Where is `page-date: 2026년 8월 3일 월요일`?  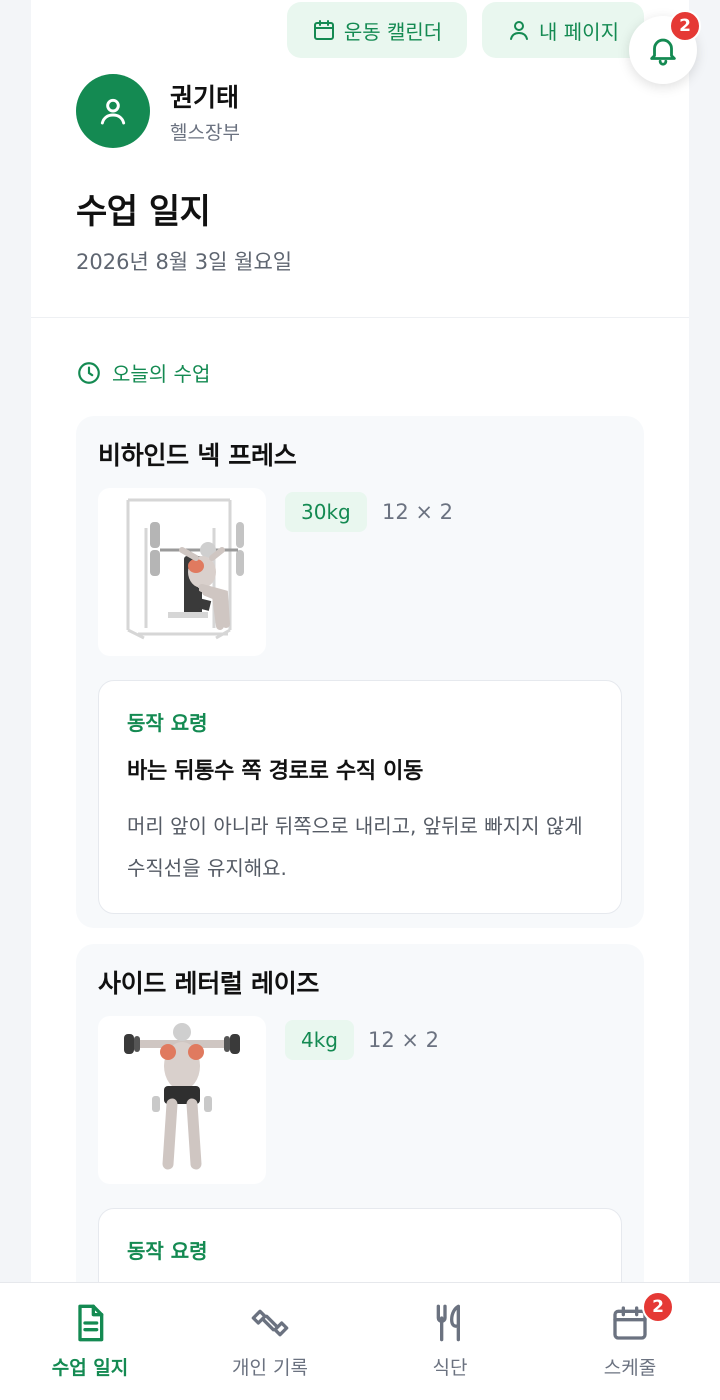
page-date: 2026년 8월 3일 월요일 is located at coordinates (184, 262).